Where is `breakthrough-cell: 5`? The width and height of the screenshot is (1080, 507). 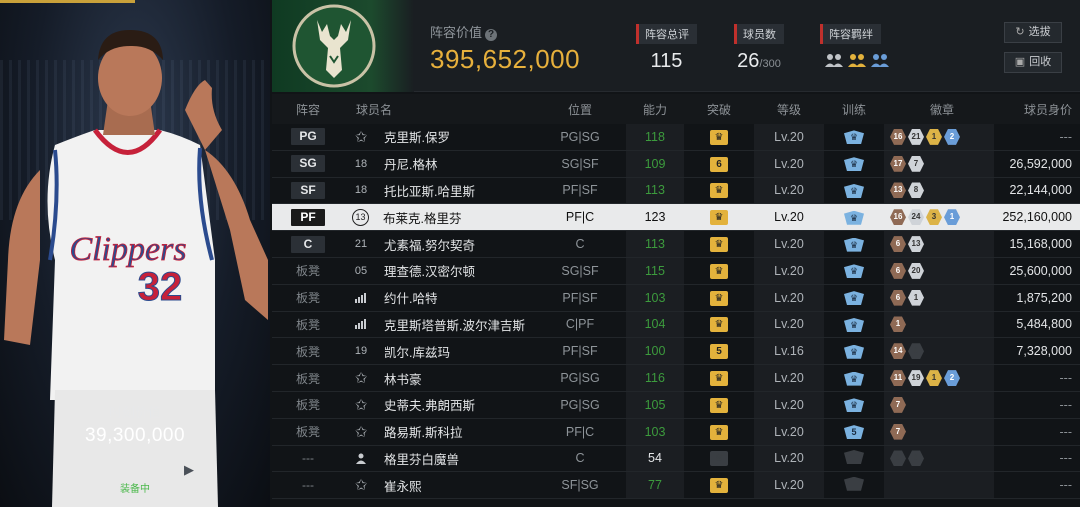 breakthrough-cell: 5 is located at coordinates (719, 351).